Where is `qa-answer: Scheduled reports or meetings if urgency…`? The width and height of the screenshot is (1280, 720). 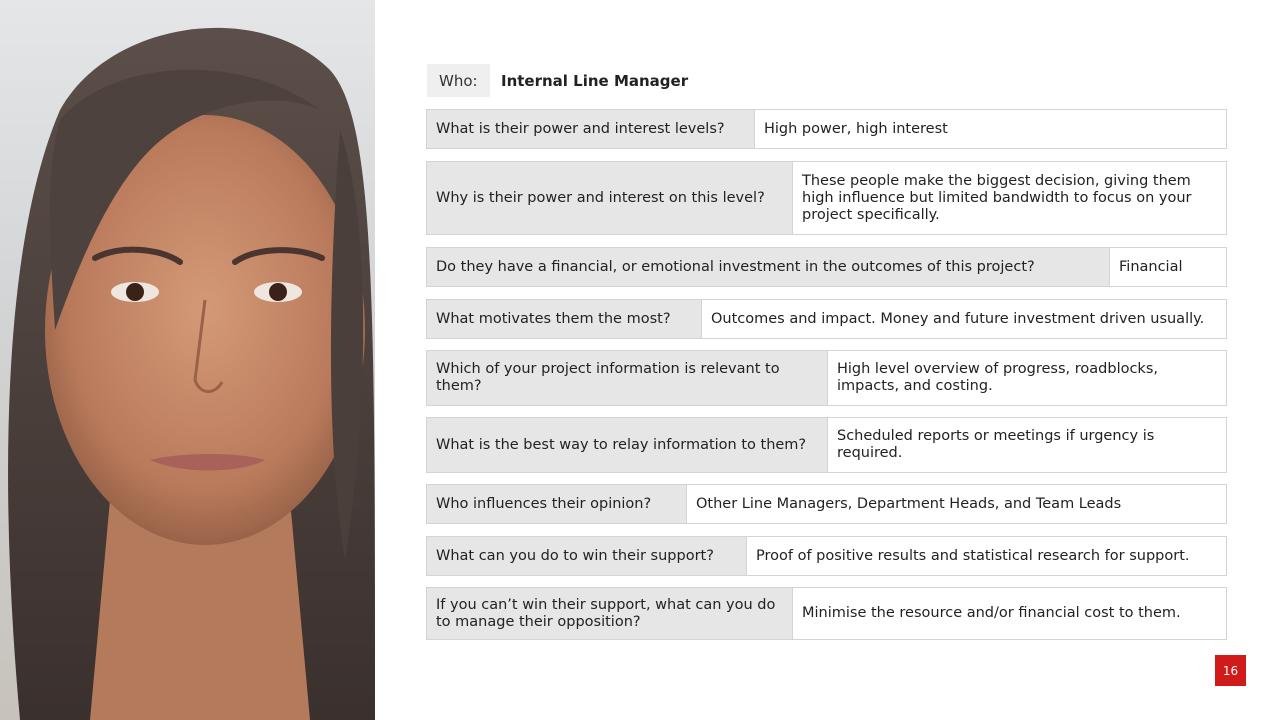
qa-answer: Scheduled reports or meetings if urgency… is located at coordinates (996, 444).